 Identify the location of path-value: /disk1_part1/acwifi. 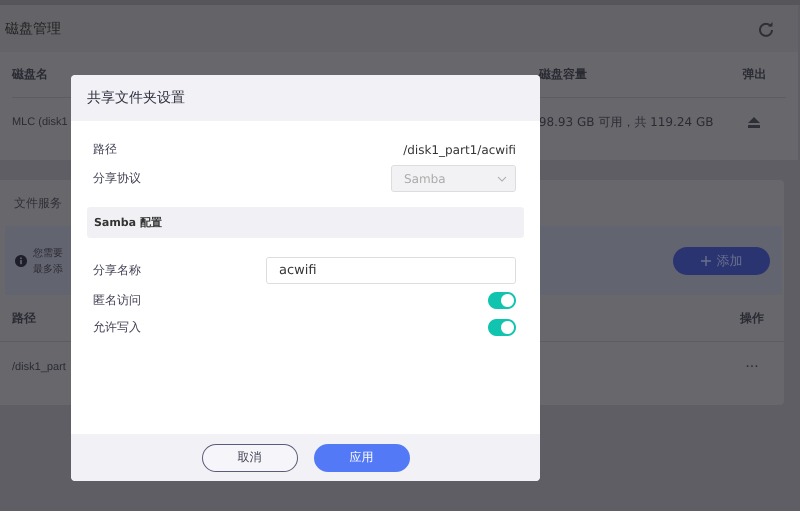
(459, 149).